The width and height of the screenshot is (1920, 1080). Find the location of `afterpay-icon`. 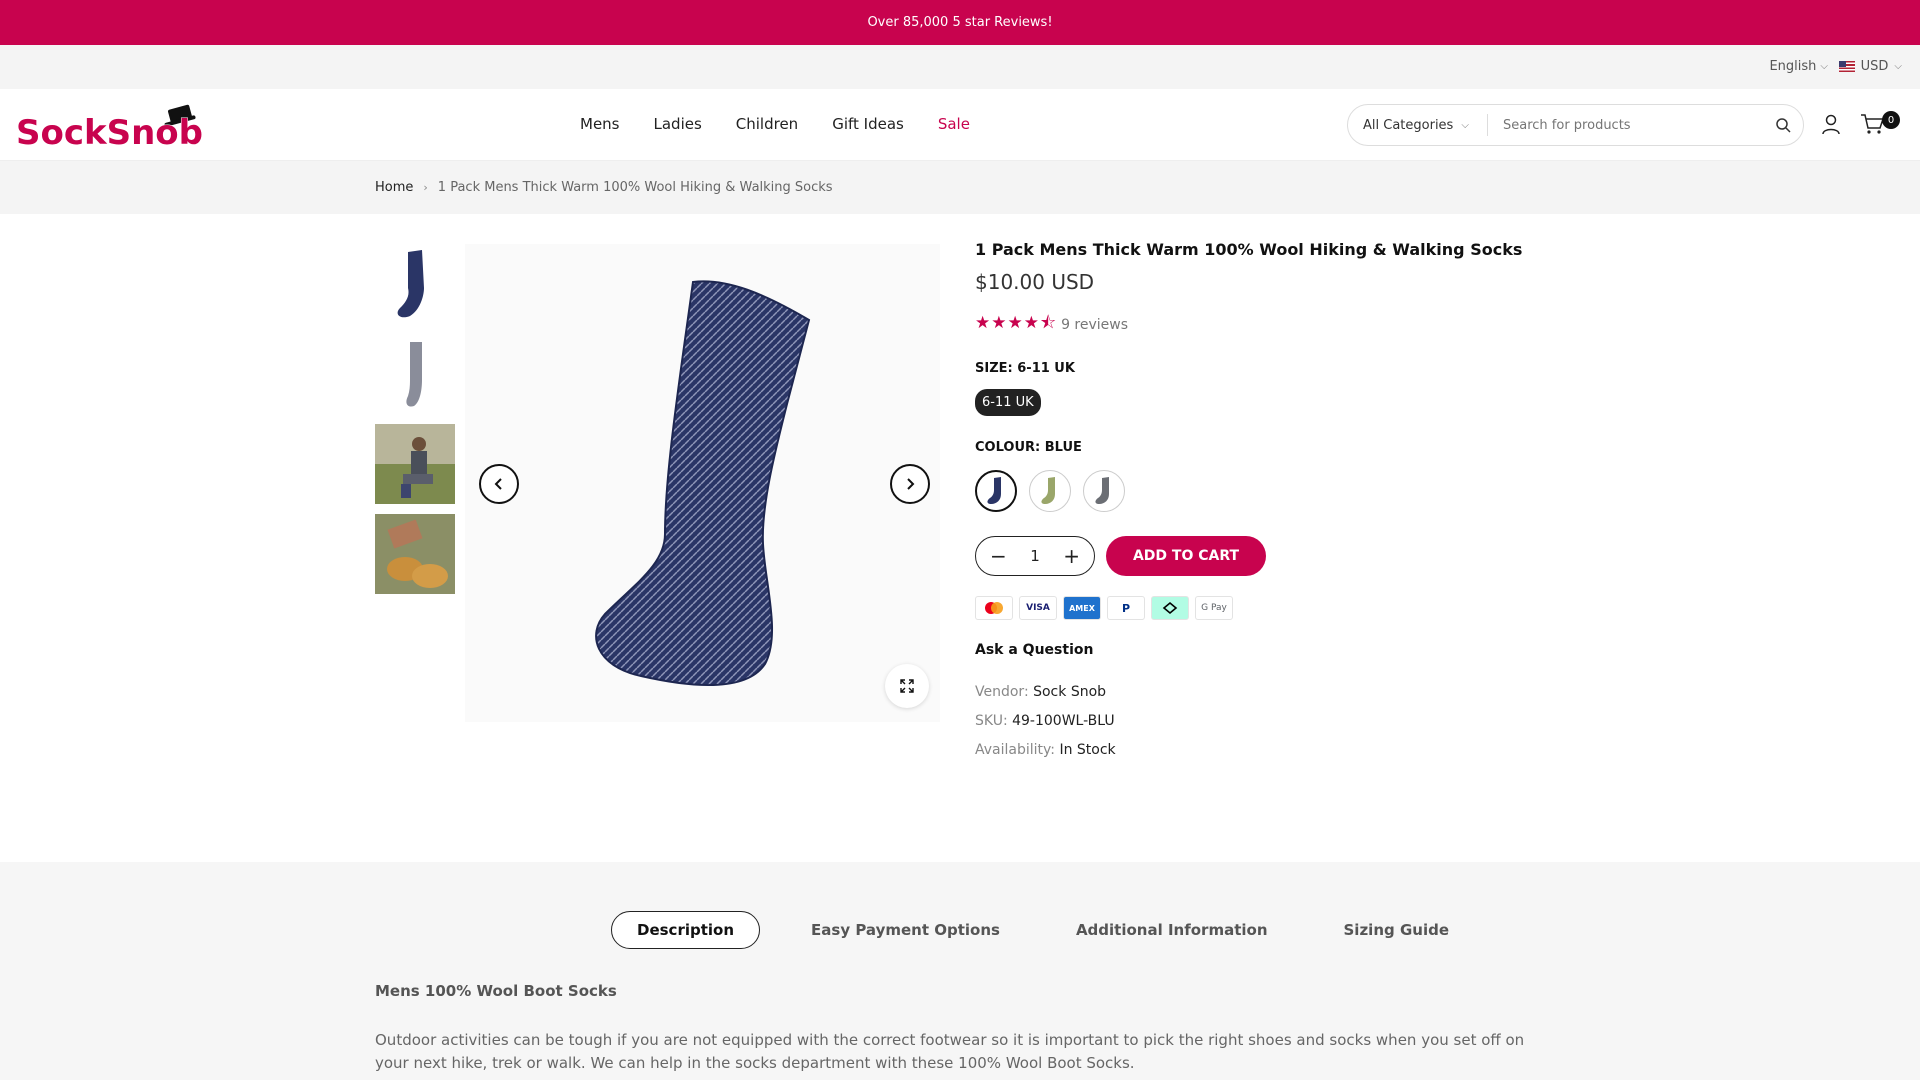

afterpay-icon is located at coordinates (1170, 608).